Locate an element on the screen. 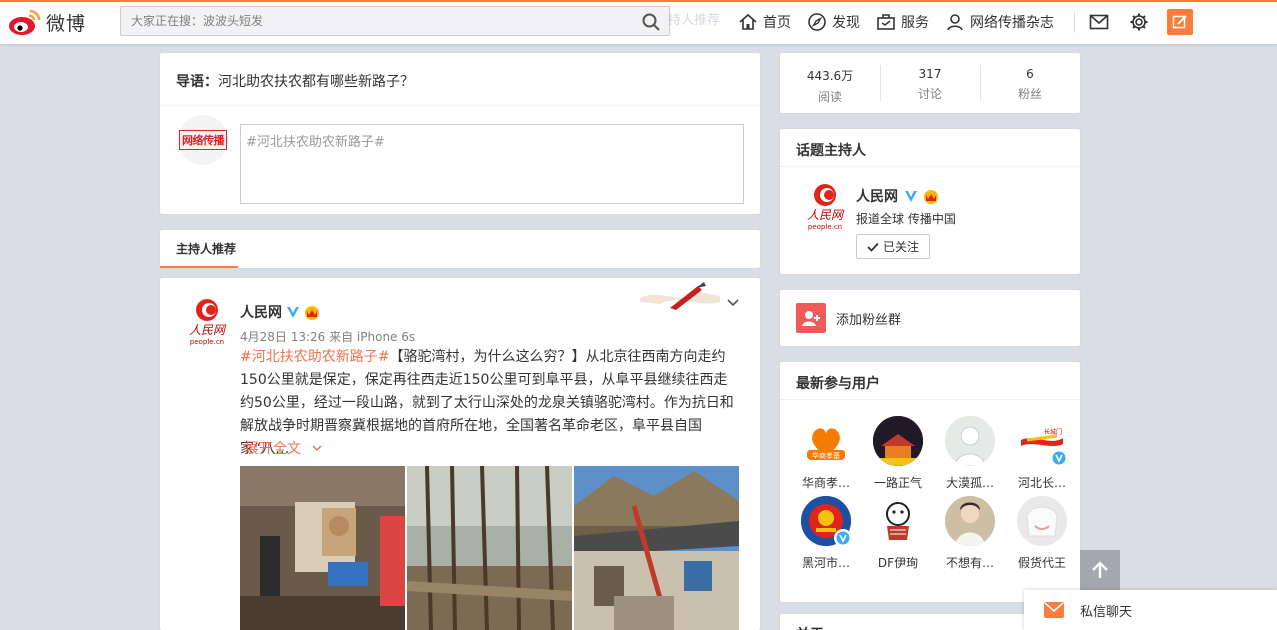 The width and height of the screenshot is (1277, 630). search-input is located at coordinates (371, 21).